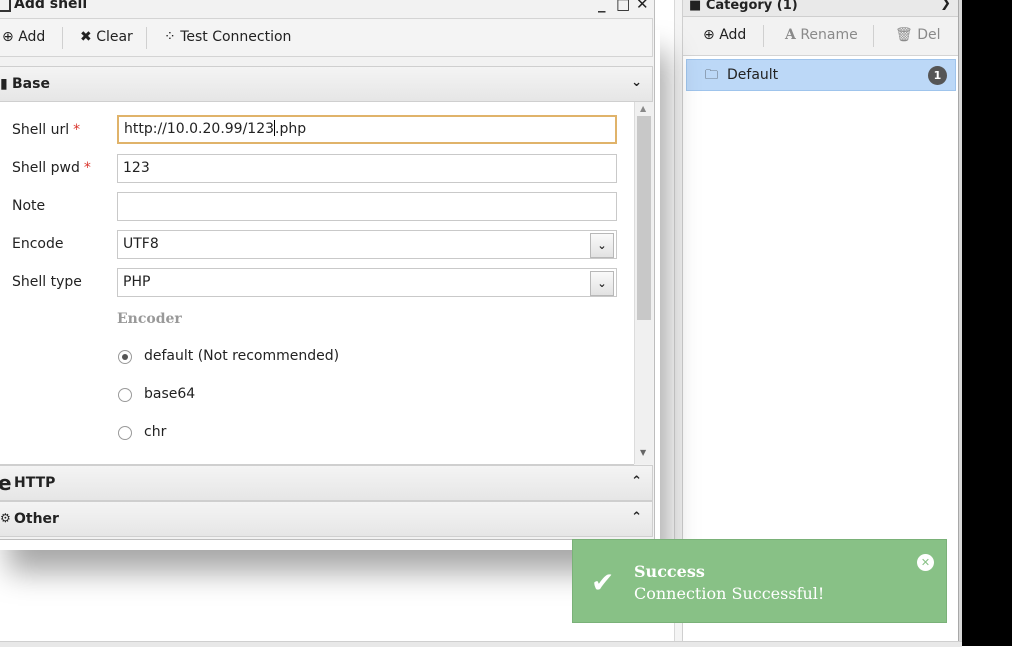 This screenshot has width=1012, height=647. What do you see at coordinates (23, 37) in the screenshot?
I see `add-button: ⊕ Add` at bounding box center [23, 37].